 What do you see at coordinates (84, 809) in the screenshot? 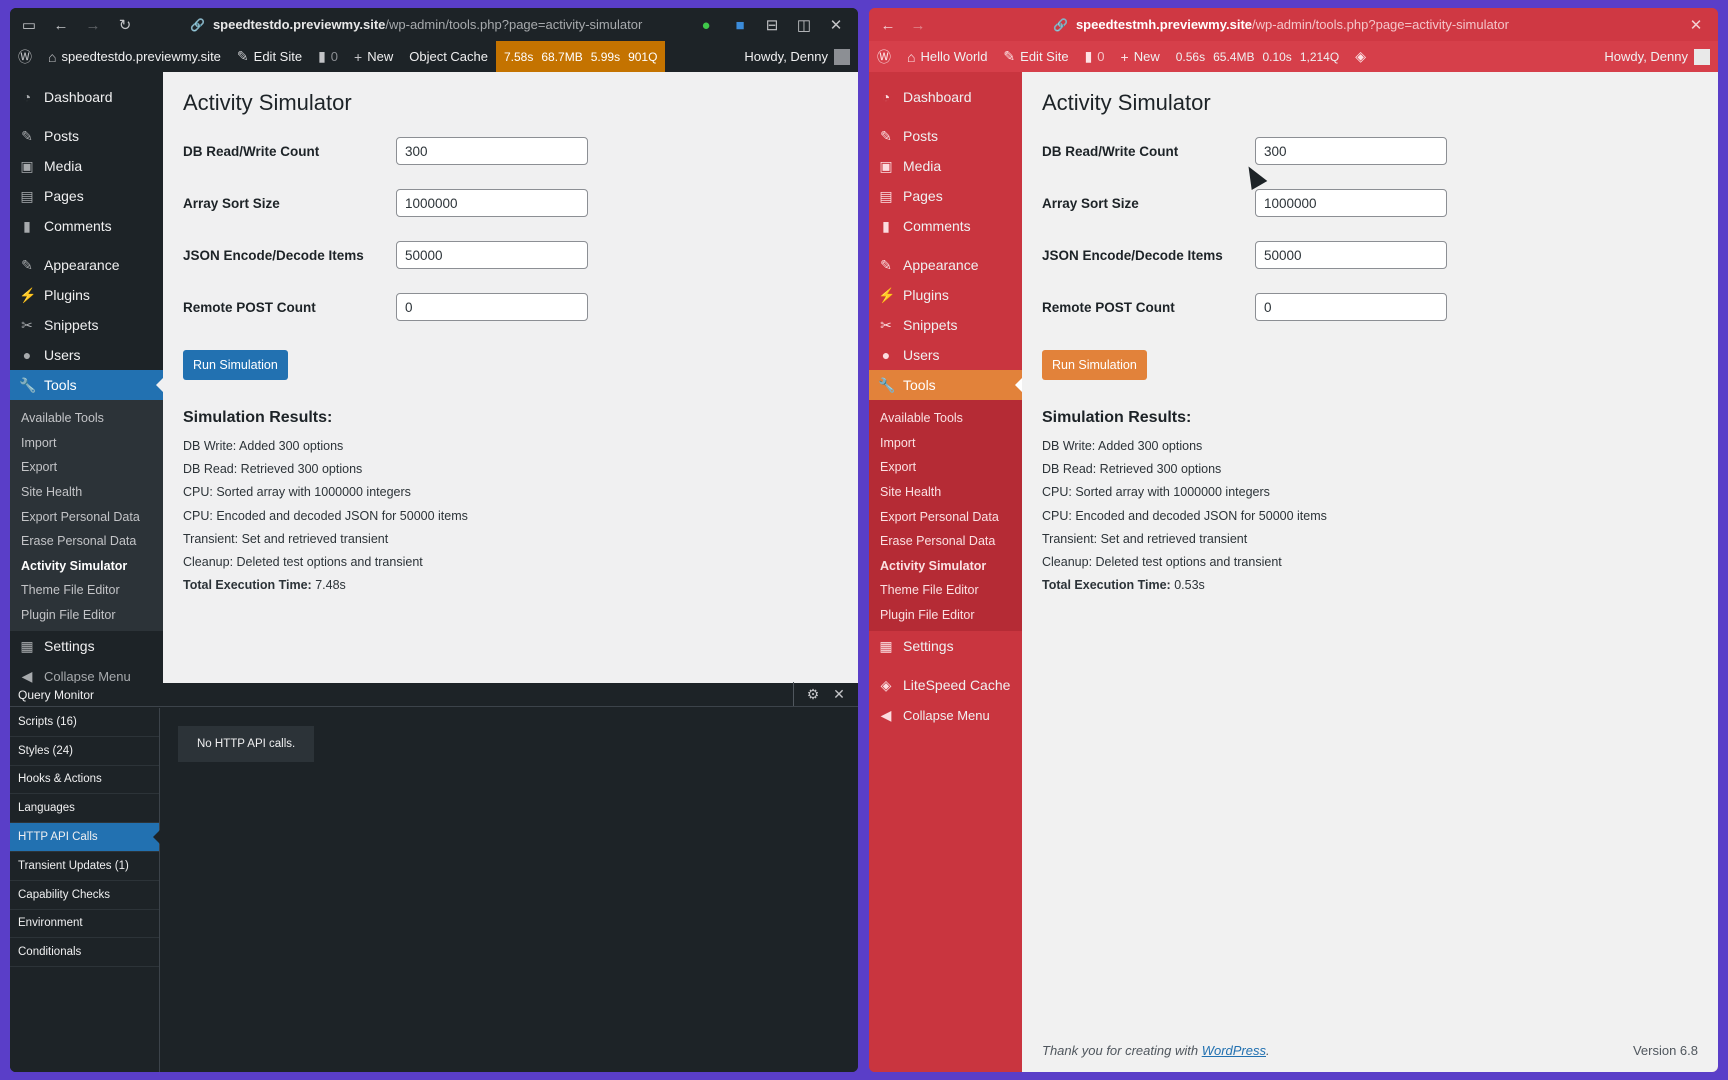
I see `qm-nav-item: Languages` at bounding box center [84, 809].